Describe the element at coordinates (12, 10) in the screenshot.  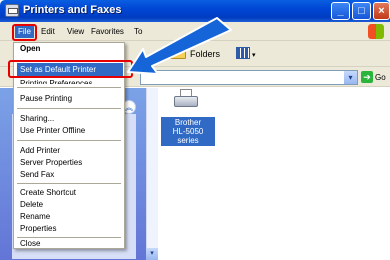
I see `printer-fax-icon` at that location.